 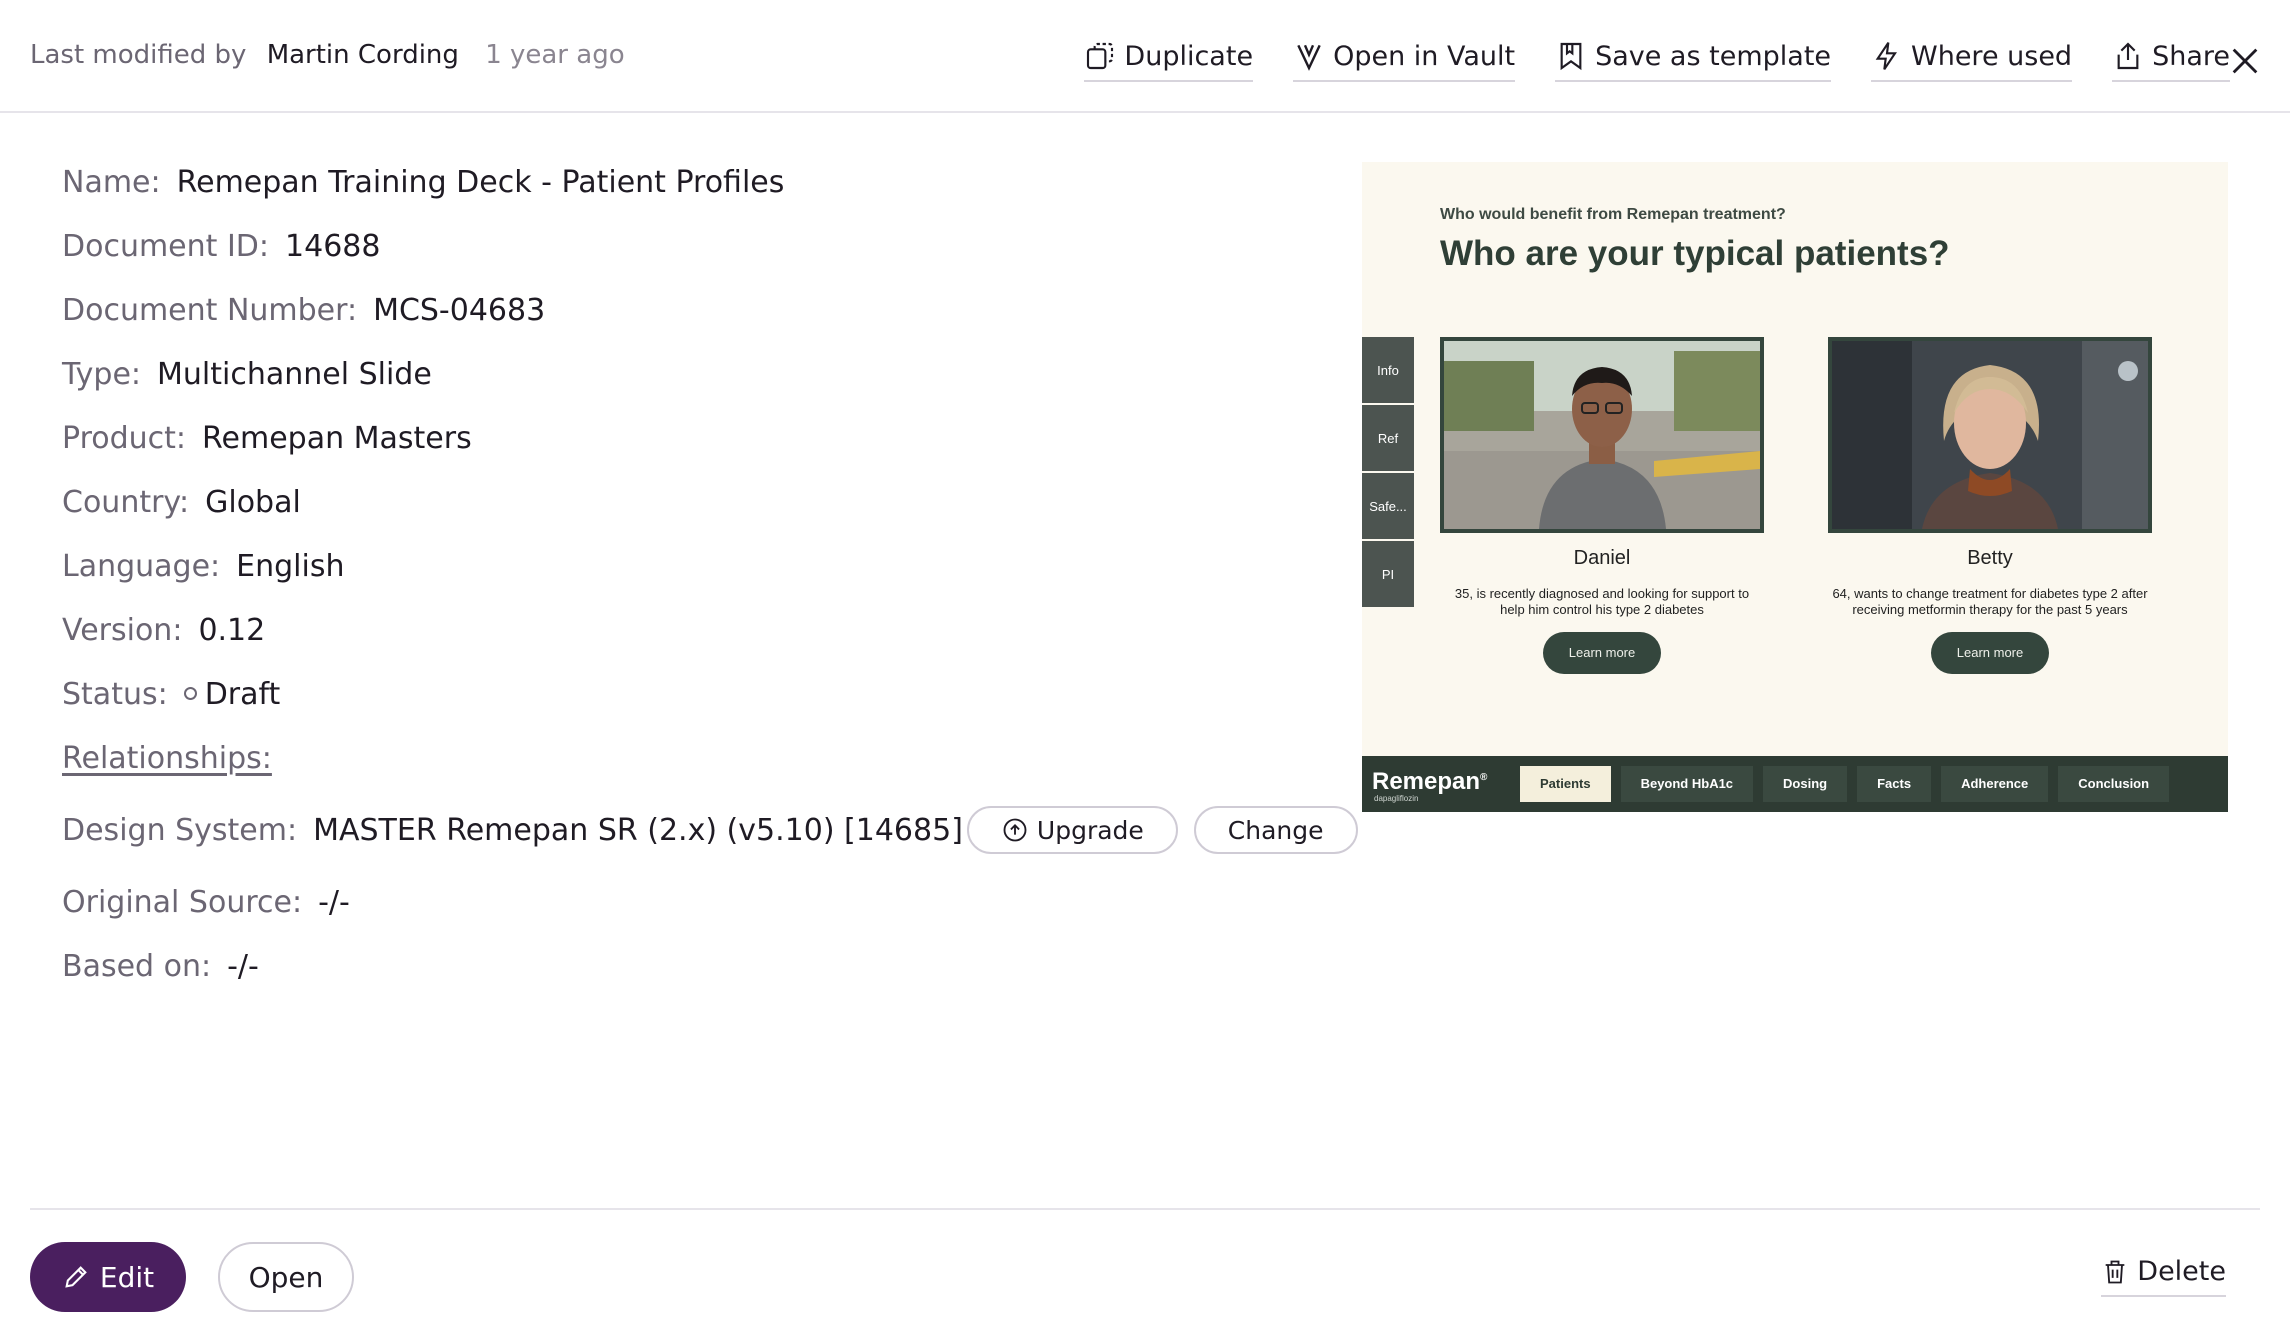 What do you see at coordinates (127, 1277) in the screenshot?
I see `edit-label: Edit` at bounding box center [127, 1277].